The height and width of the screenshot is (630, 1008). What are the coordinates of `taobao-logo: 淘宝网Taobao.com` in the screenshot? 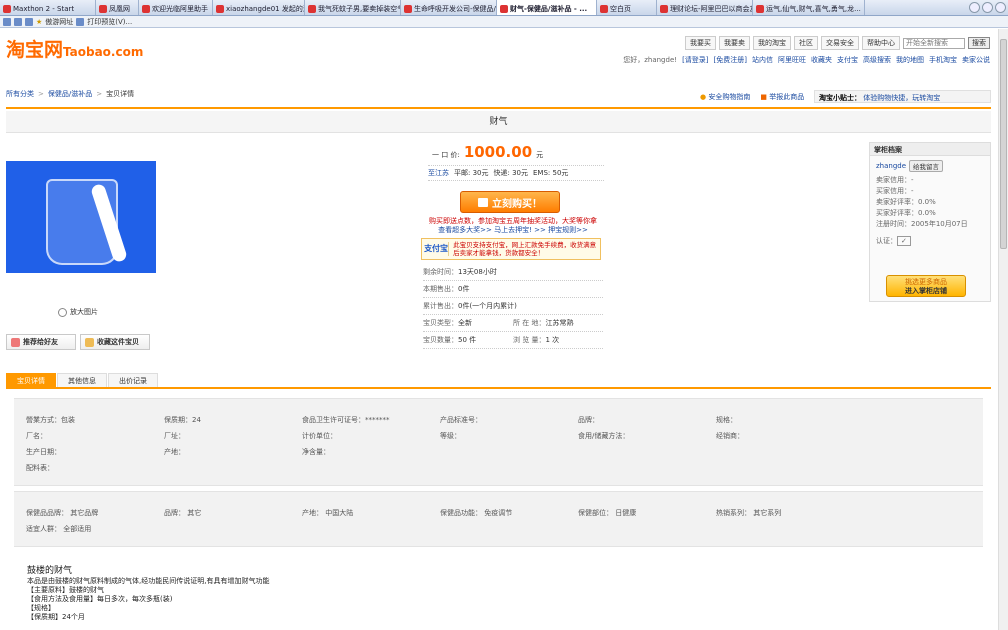 It's located at (74, 48).